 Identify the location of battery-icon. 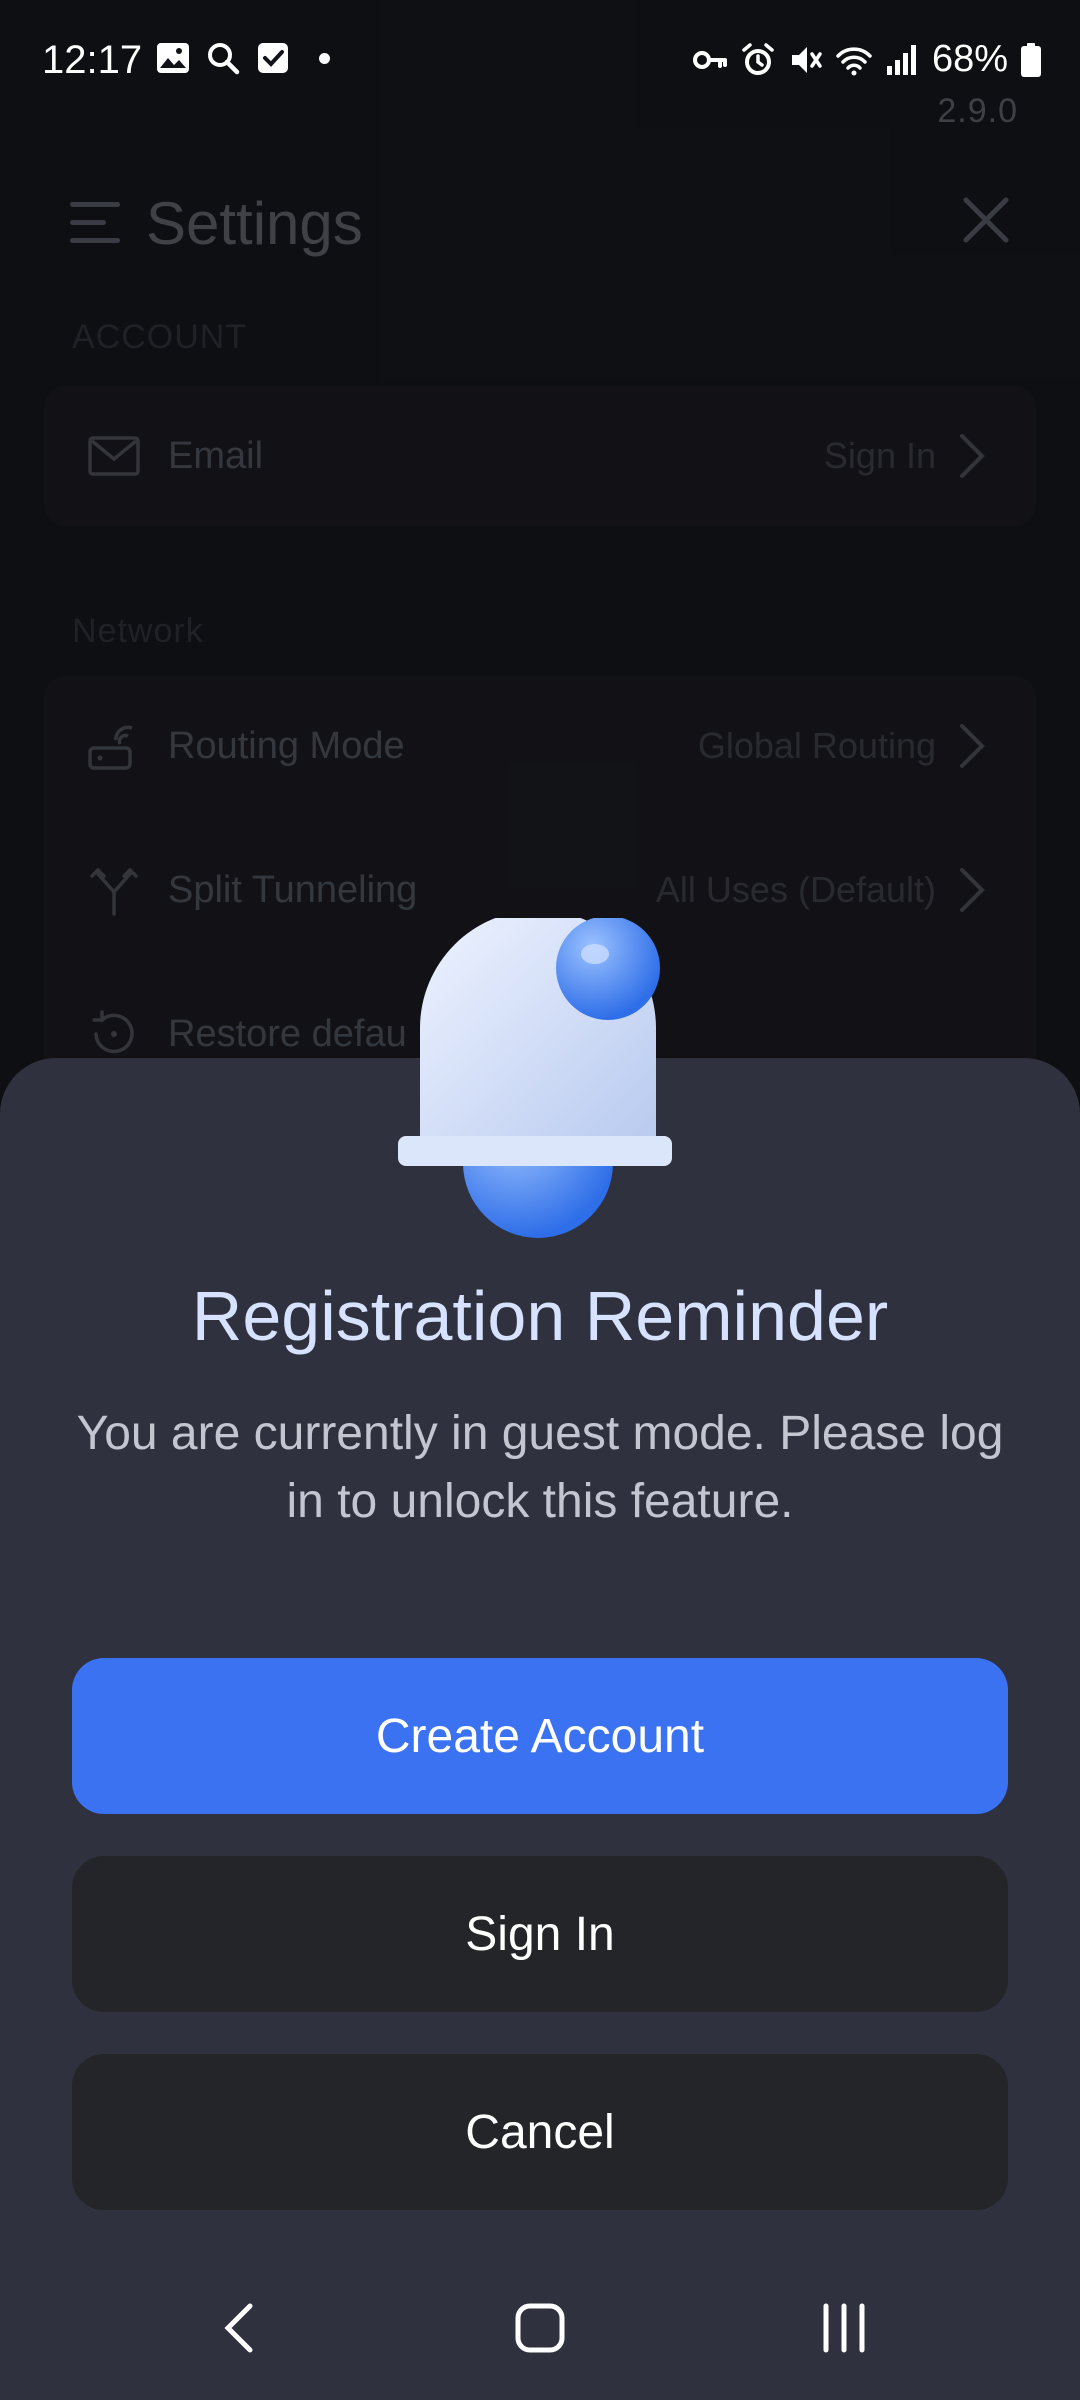
(1031, 59).